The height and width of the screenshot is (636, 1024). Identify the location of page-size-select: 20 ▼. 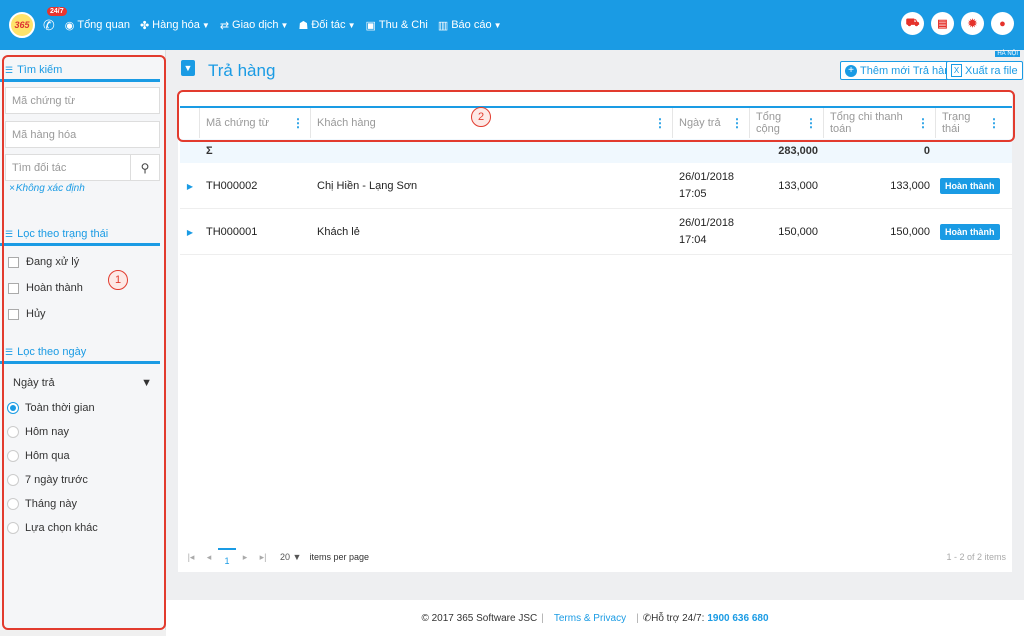
(290, 557).